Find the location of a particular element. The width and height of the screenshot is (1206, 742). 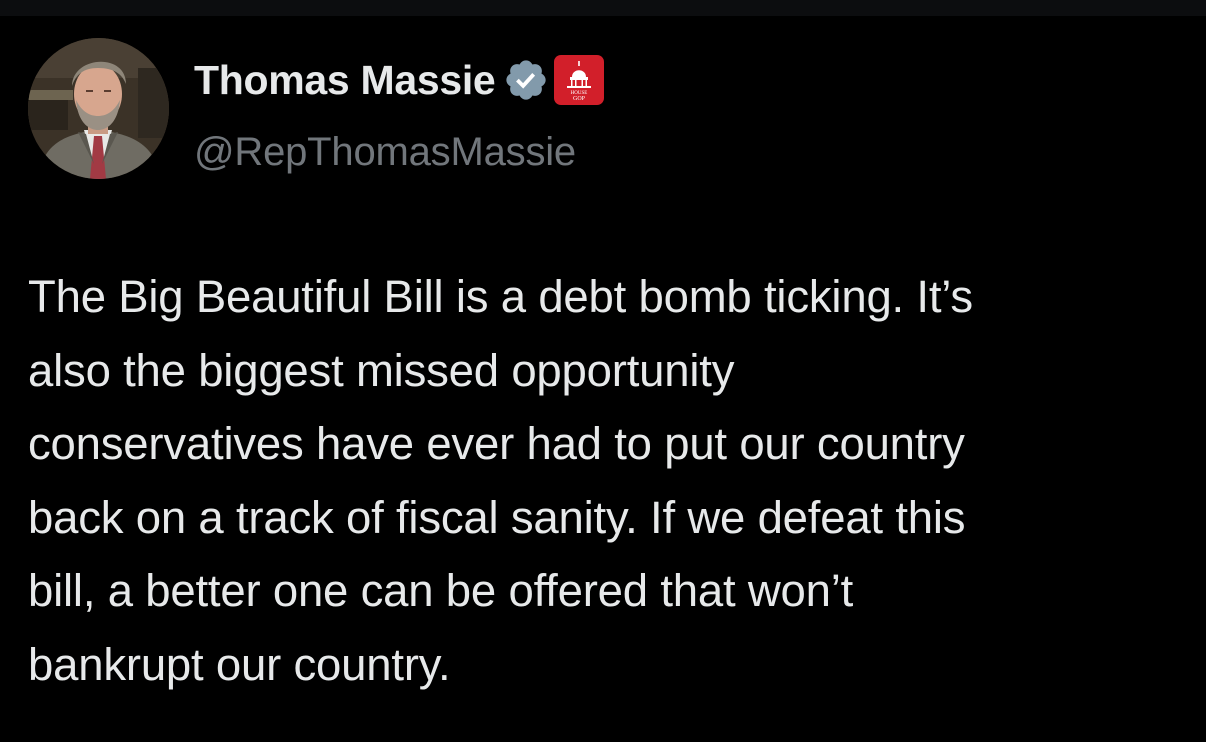

profile-photo is located at coordinates (98, 108).